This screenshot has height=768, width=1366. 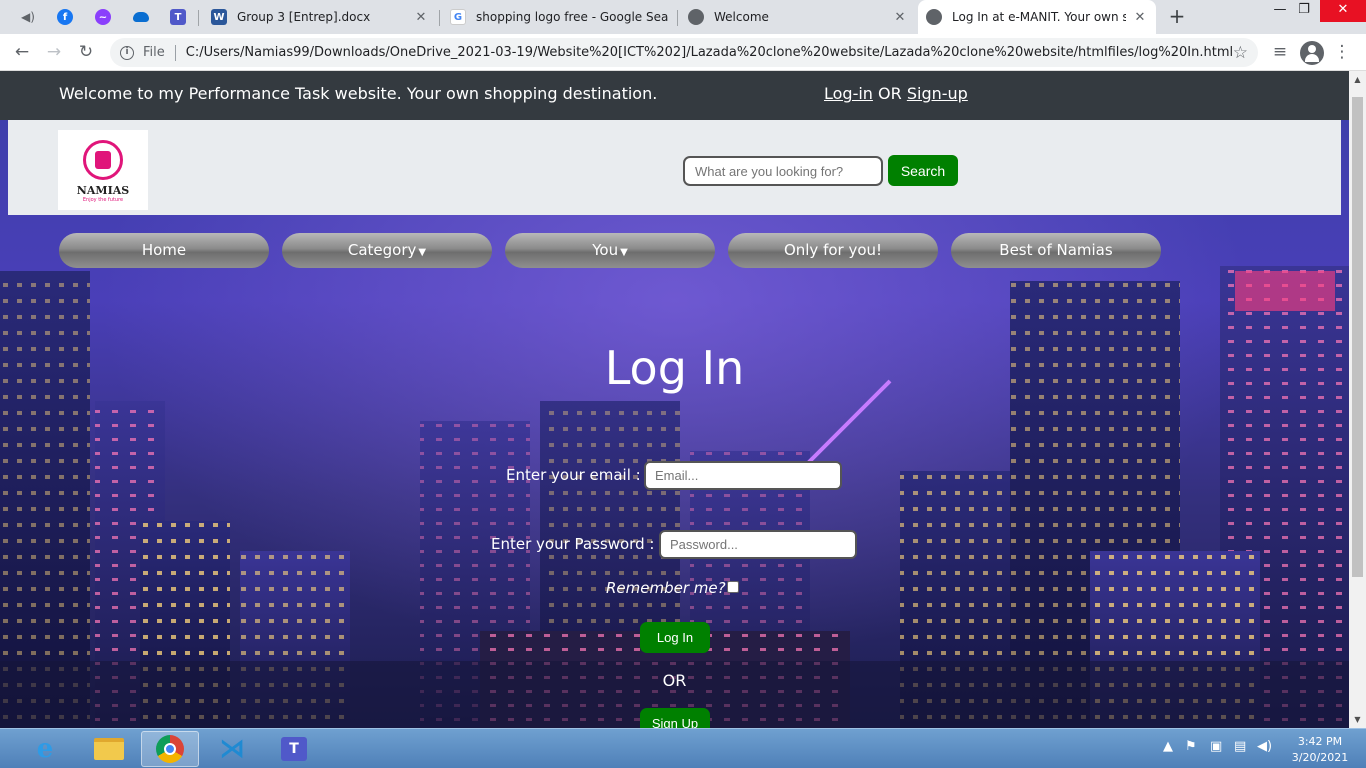 What do you see at coordinates (86, 53) in the screenshot?
I see `reload-button: ↻` at bounding box center [86, 53].